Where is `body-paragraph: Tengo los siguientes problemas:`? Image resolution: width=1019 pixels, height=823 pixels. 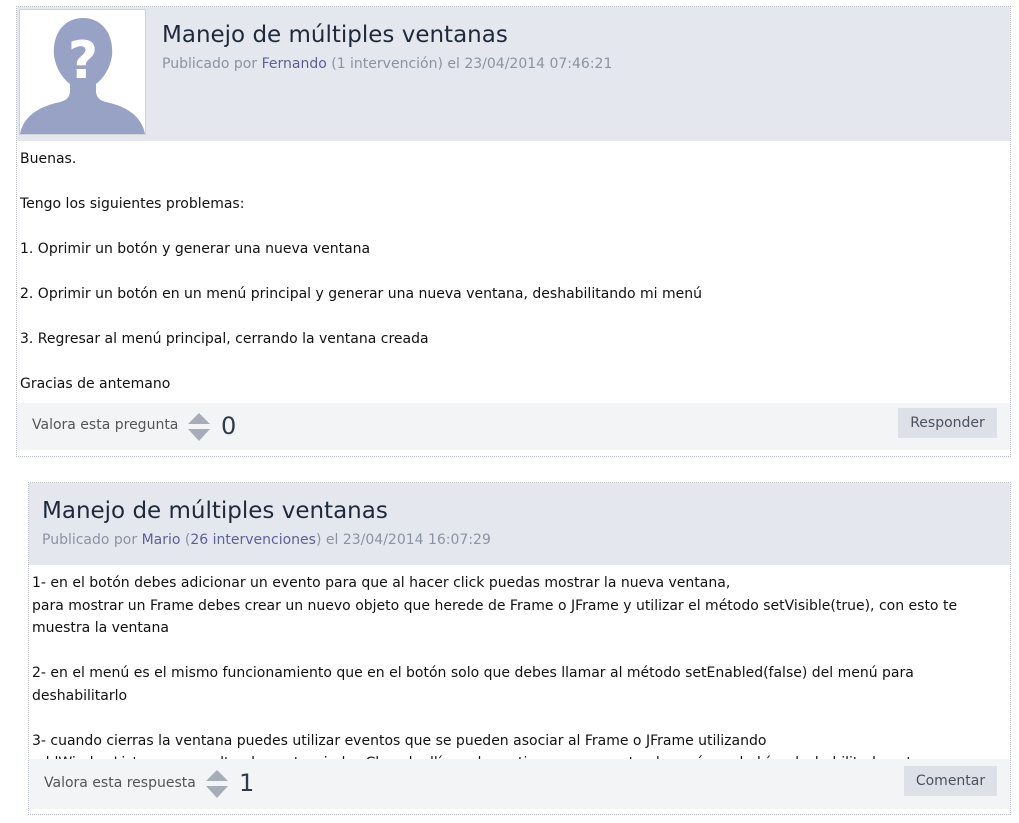
body-paragraph: Tengo los siguientes problemas: is located at coordinates (132, 204).